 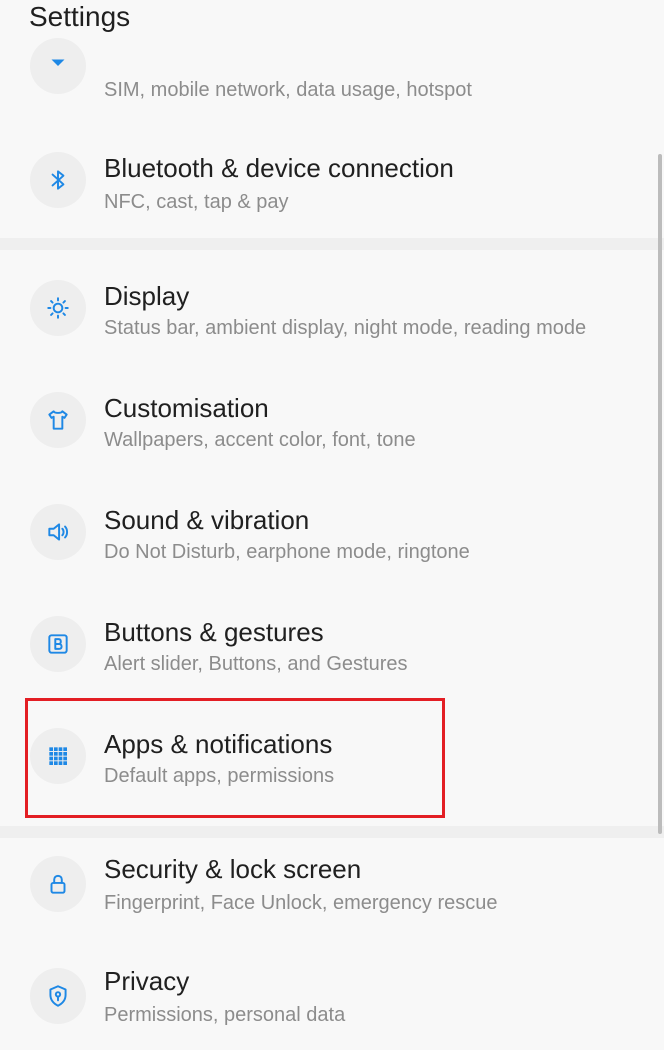 I want to click on brightness-icon-wrap, so click(x=58, y=308).